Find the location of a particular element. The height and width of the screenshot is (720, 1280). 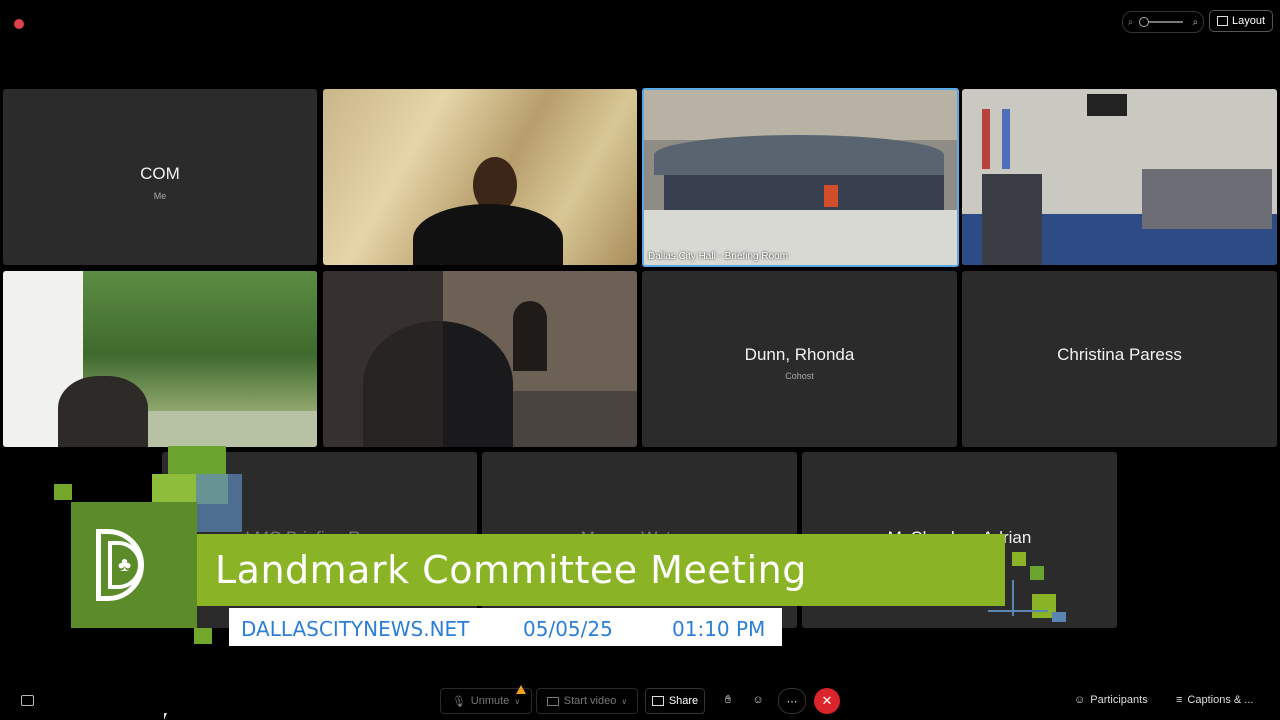

zoom-slider is located at coordinates (1161, 22).